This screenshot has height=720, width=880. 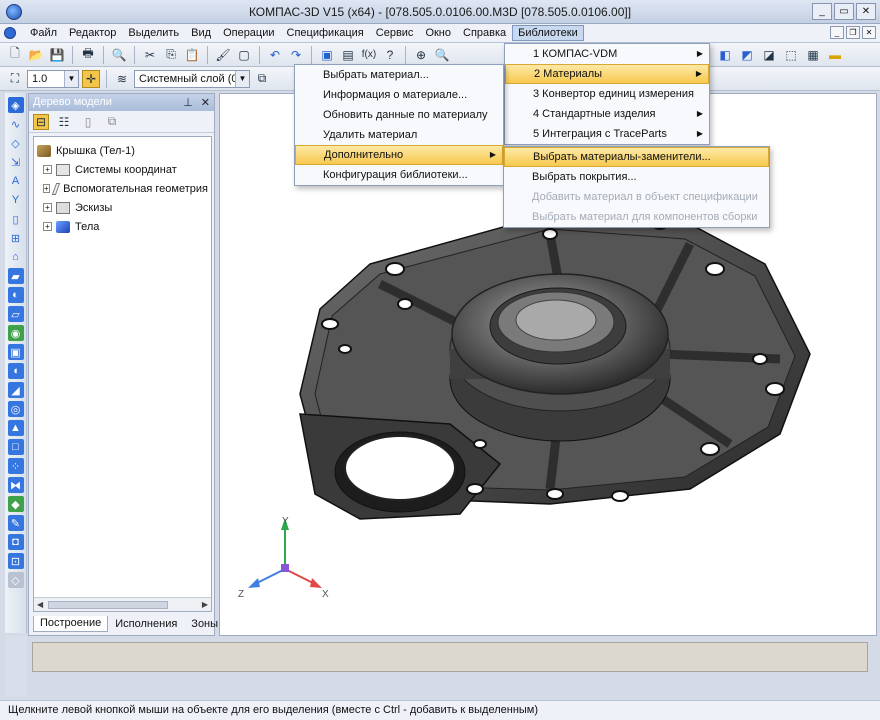 What do you see at coordinates (607, 114) in the screenshot?
I see `menu-item-standard-parts: 4 Стандартные изделия ▶` at bounding box center [607, 114].